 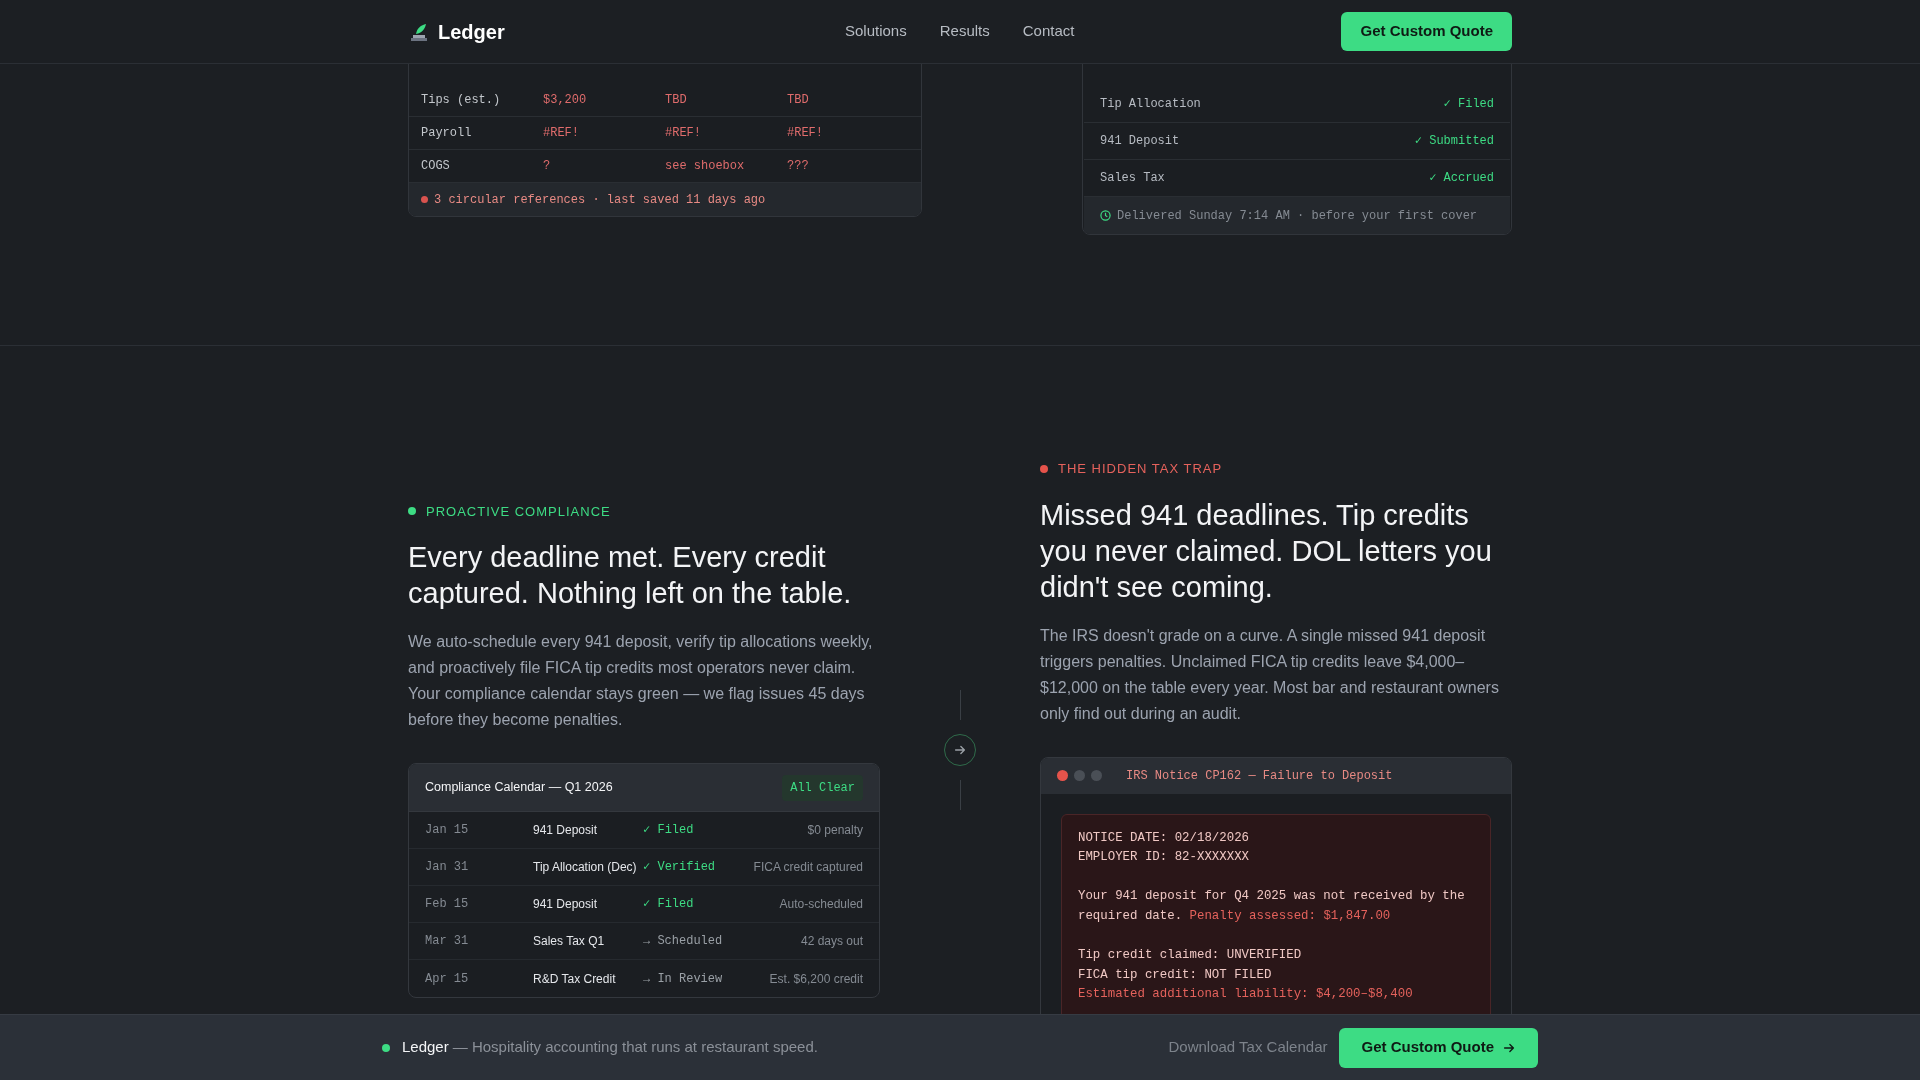 What do you see at coordinates (635, 1047) in the screenshot?
I see `footer-tagline: — Hospitality accounting that runs at restaurant speed.` at bounding box center [635, 1047].